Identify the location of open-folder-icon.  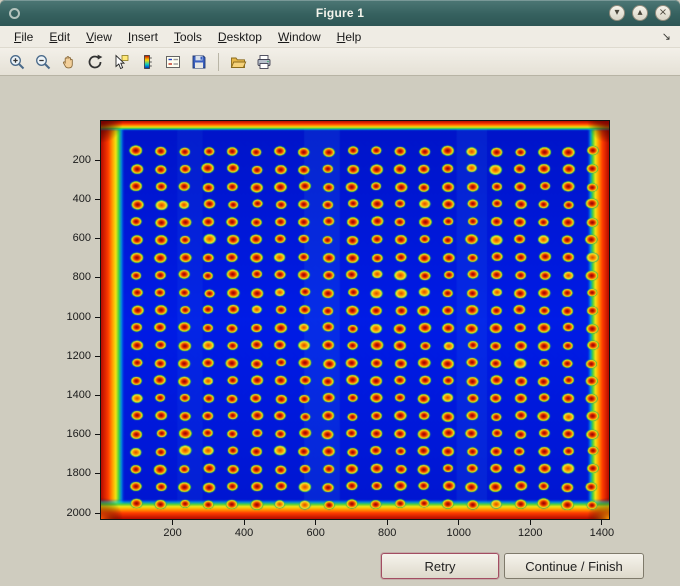
(238, 62).